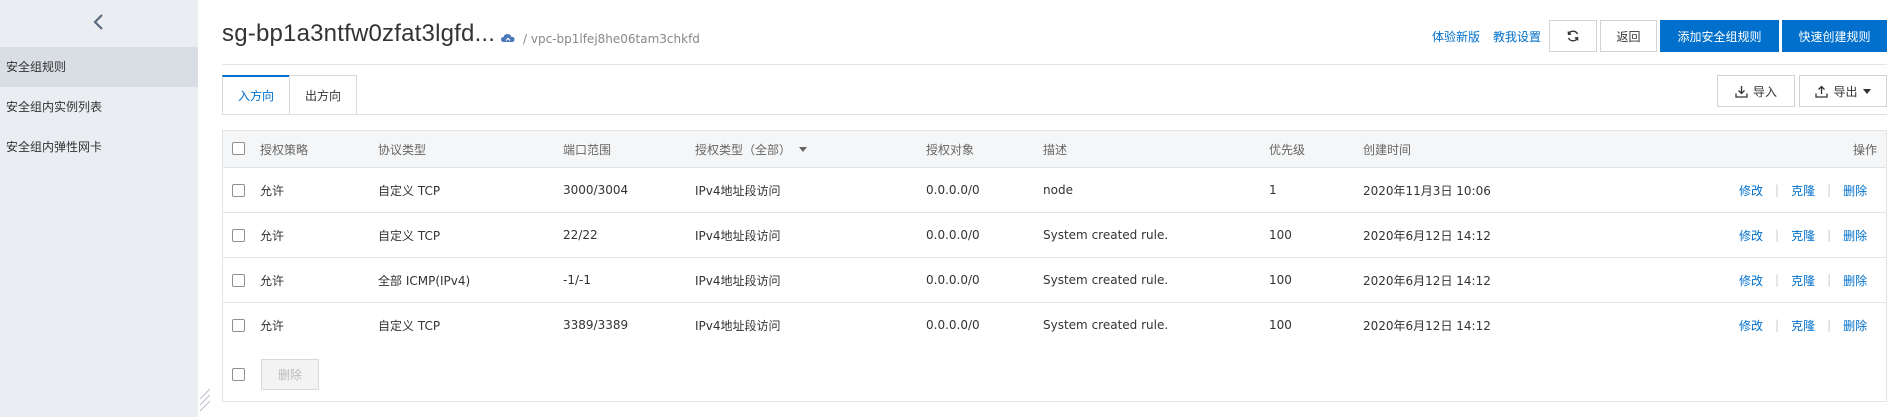  What do you see at coordinates (1517, 36) in the screenshot?
I see `teach-me-settings-link: 教我设置` at bounding box center [1517, 36].